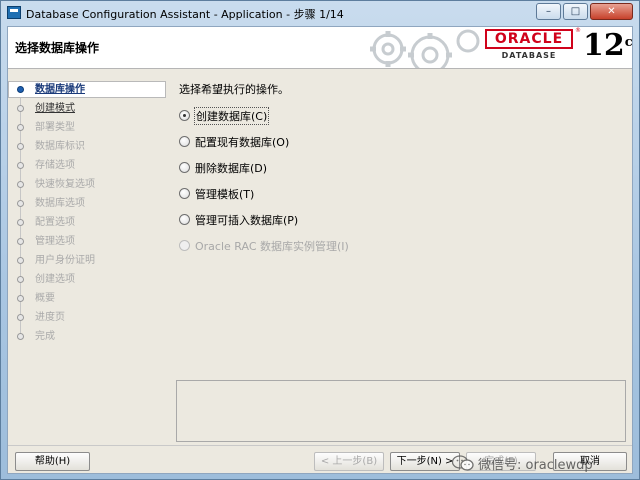 The height and width of the screenshot is (480, 640). I want to click on next-button: 下一步(N) >, so click(425, 461).